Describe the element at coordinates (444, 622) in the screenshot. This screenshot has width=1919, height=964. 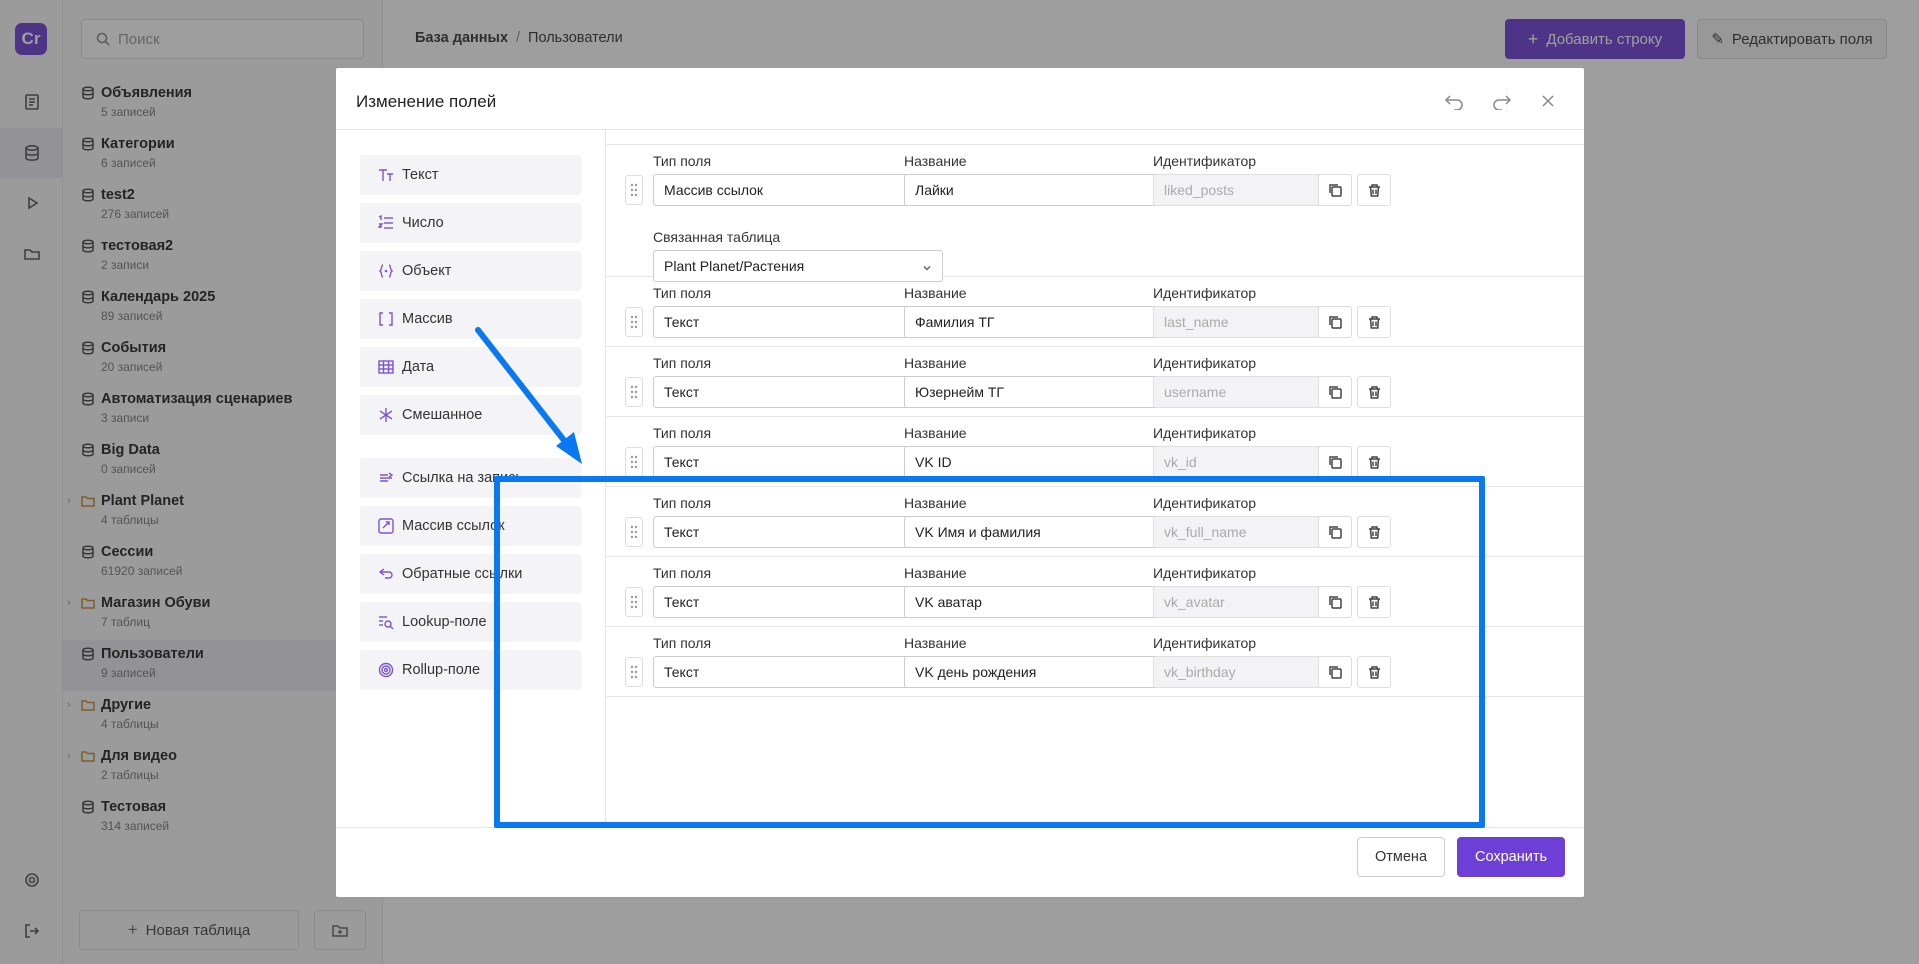
I see `field-type-label: Lookup-поле` at that location.